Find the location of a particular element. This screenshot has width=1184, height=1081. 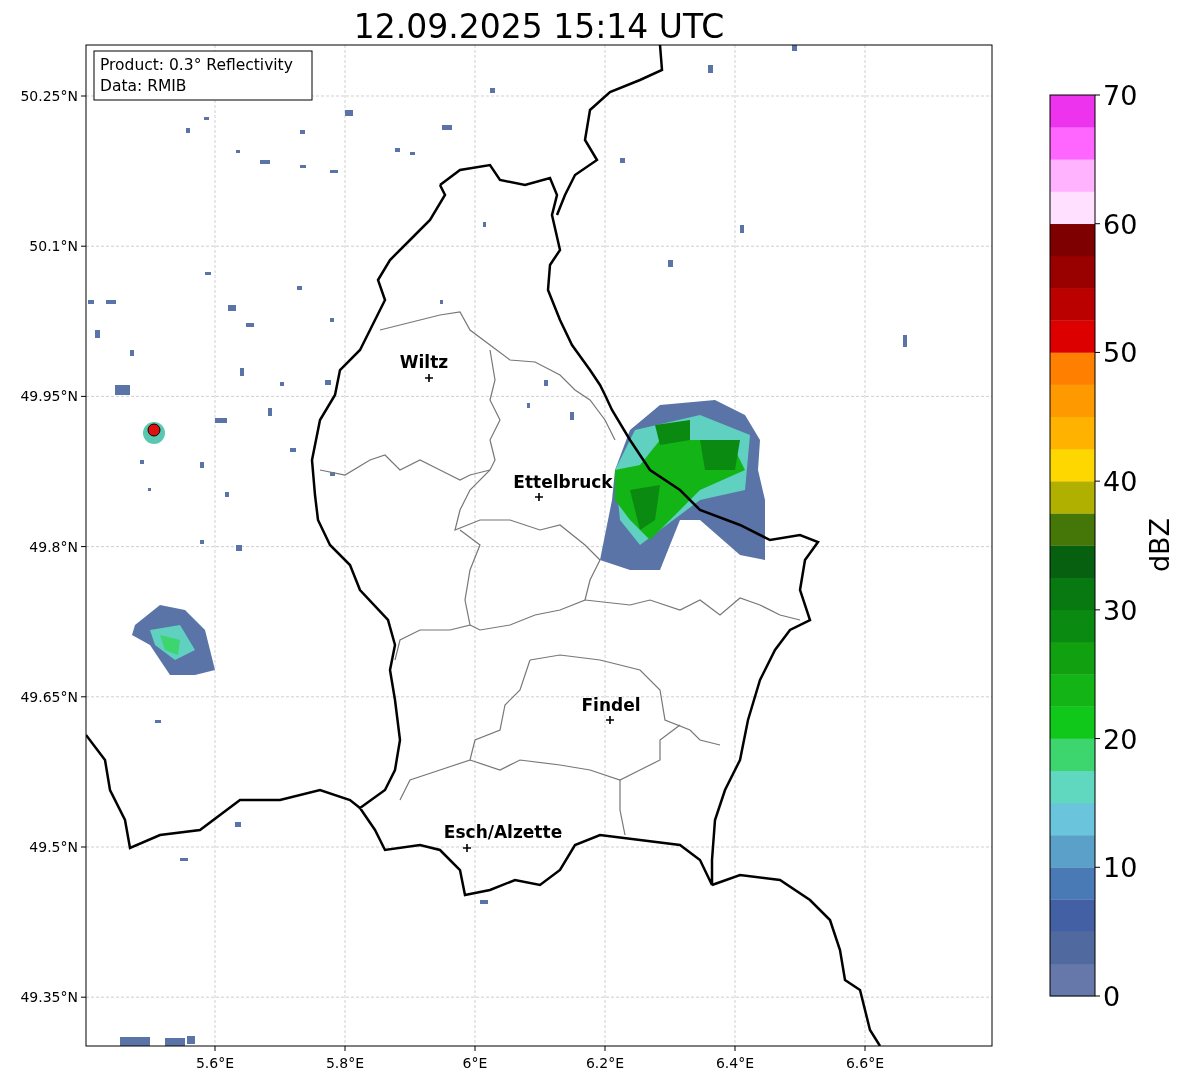

tick-label: 6.6°E is located at coordinates (865, 1063).